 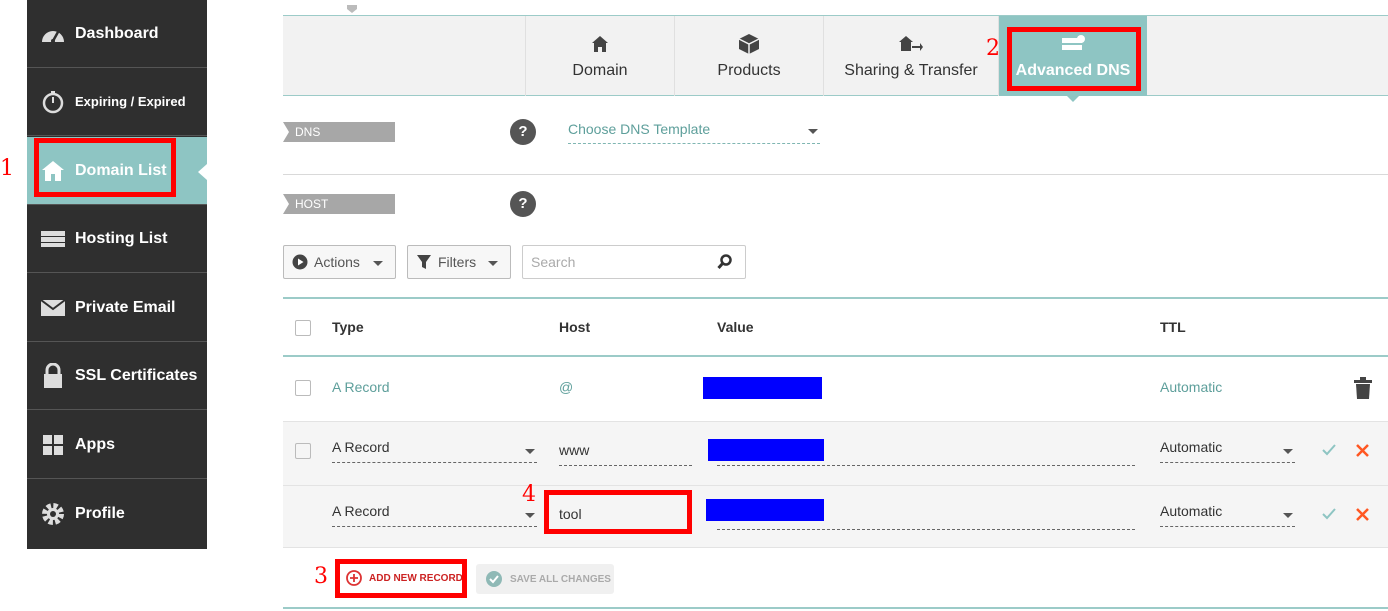 I want to click on sidebar-item-hosting-list: Hosting List, so click(x=117, y=239).